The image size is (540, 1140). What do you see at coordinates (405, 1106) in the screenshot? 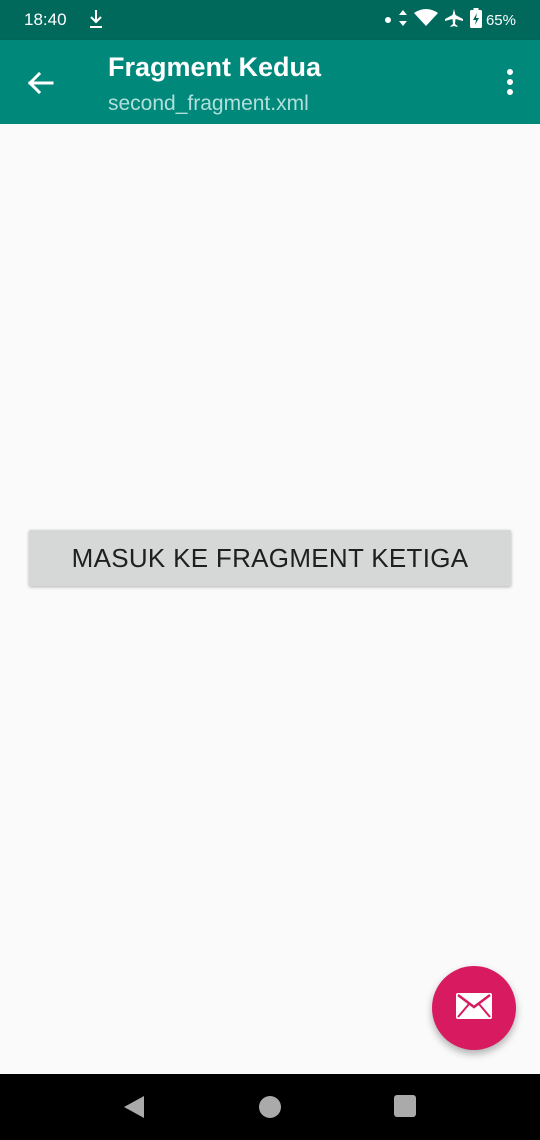
I see `recents-square-icon` at bounding box center [405, 1106].